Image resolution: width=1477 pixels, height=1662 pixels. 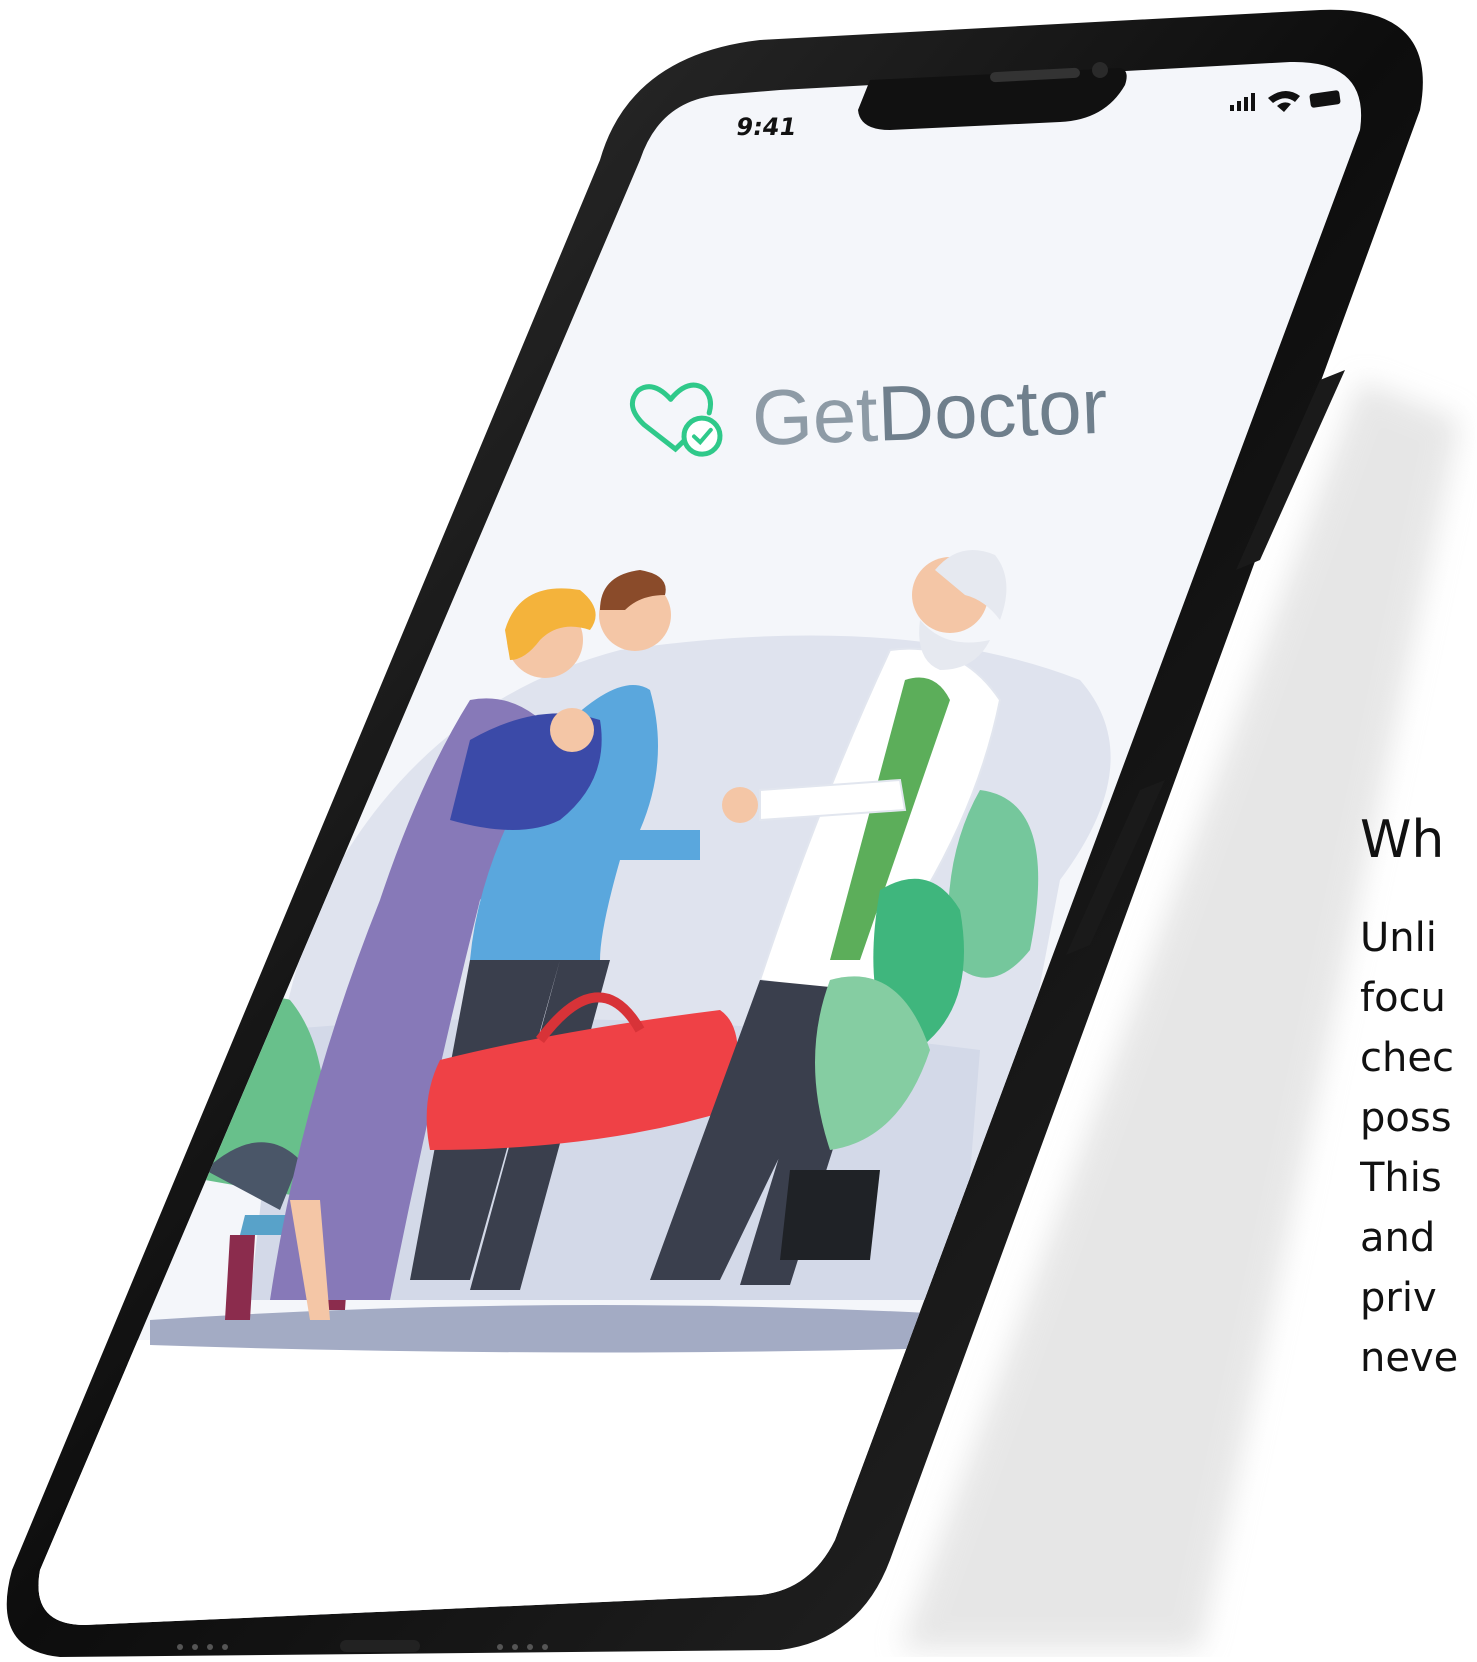 I want to click on handshake, so click(x=740, y=805).